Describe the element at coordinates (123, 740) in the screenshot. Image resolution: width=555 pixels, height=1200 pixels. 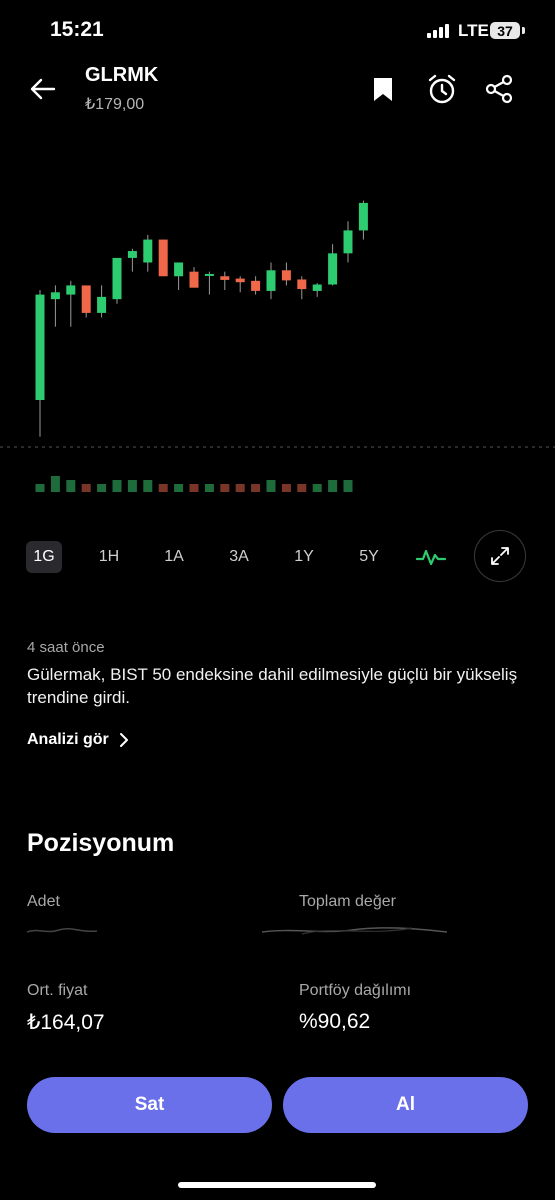
I see `chevron-right-icon` at that location.